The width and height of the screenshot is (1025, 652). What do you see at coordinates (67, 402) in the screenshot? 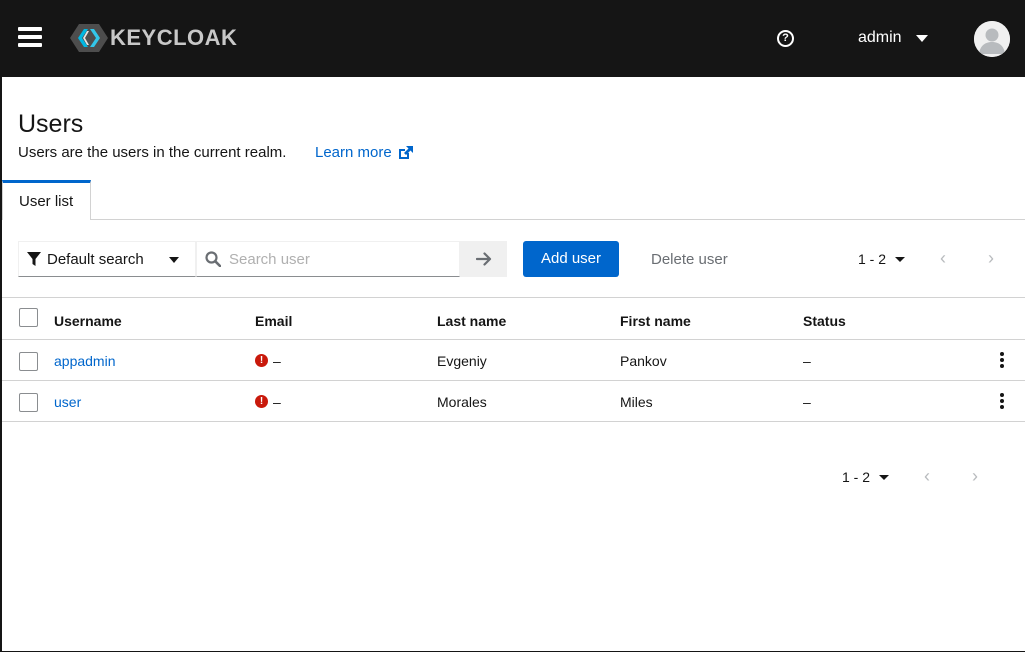
I see `username-link: user` at bounding box center [67, 402].